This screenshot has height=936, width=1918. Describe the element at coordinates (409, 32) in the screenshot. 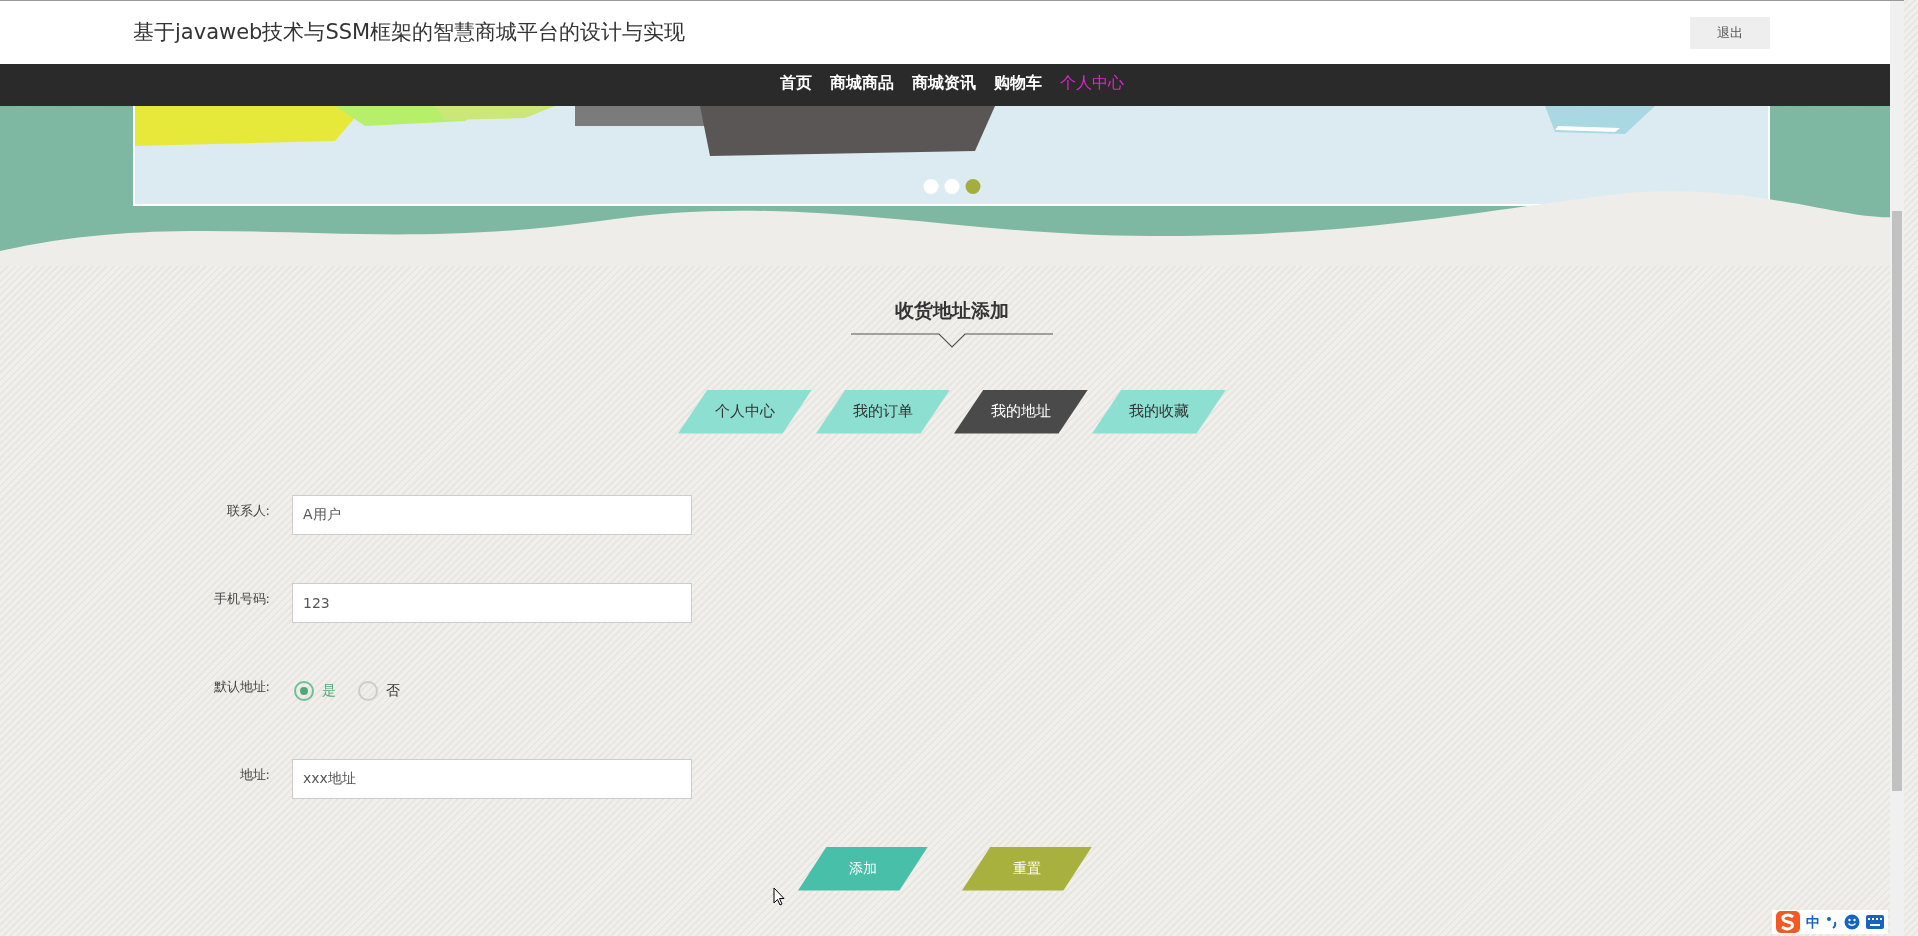

I see `site-title: 基于javaweb技术与SSM框架的智慧商城平台的设计与实现` at that location.